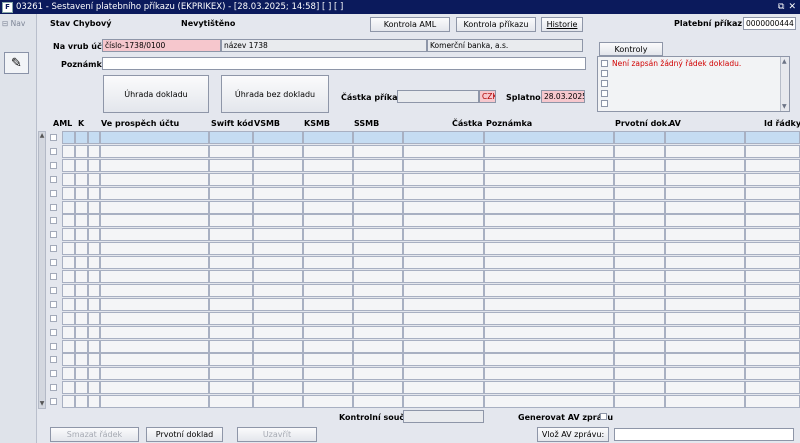 Image resolution: width=800 pixels, height=443 pixels. I want to click on vloz-av-zpravu-button: Vlož AV zprávu:, so click(573, 434).